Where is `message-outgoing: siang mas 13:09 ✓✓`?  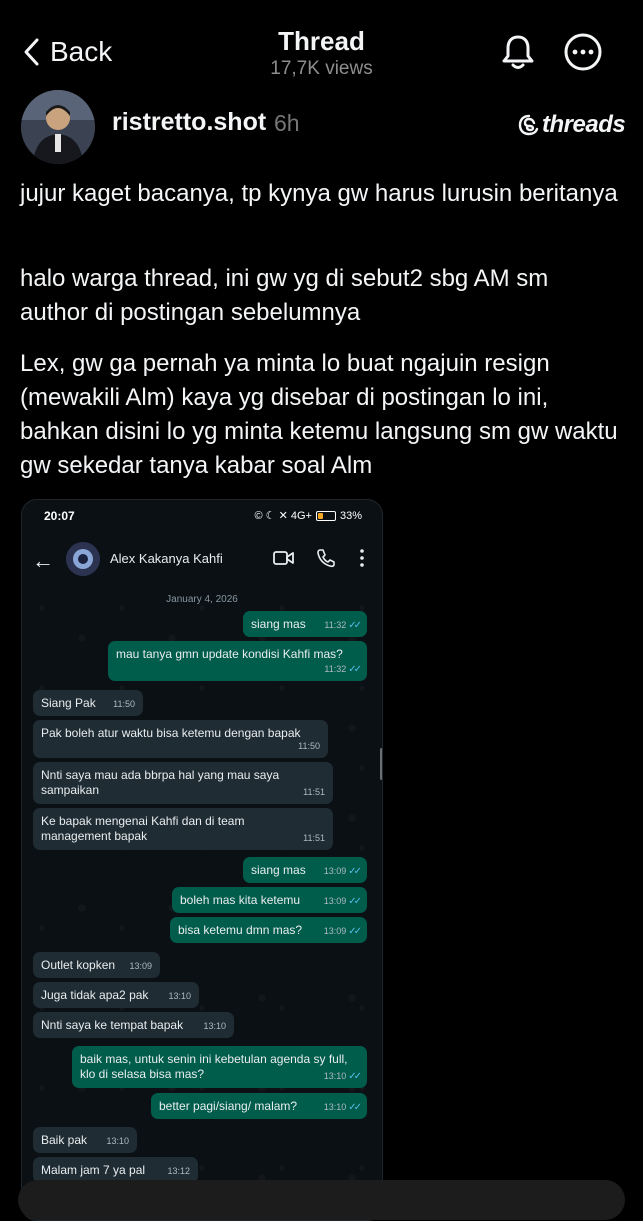 message-outgoing: siang mas 13:09 ✓✓ is located at coordinates (305, 870).